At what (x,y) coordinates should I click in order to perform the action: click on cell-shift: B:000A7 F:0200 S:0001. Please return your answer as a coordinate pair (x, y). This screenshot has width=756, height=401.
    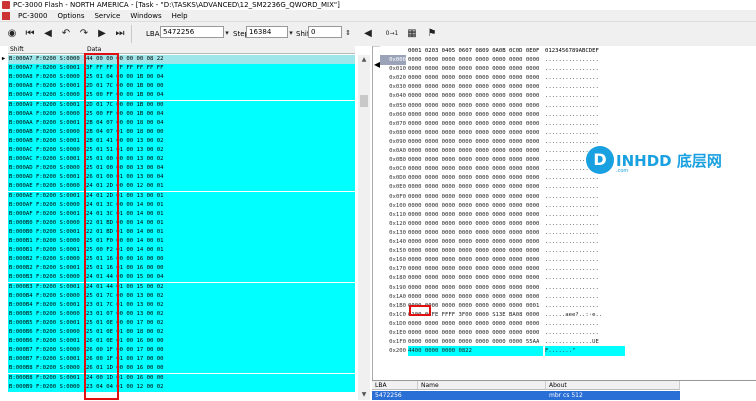
    Looking at the image, I should click on (46, 69).